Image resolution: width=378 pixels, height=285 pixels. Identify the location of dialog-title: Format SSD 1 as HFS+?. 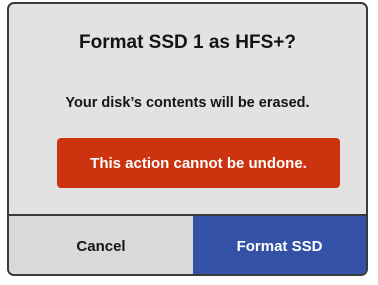
(187, 42).